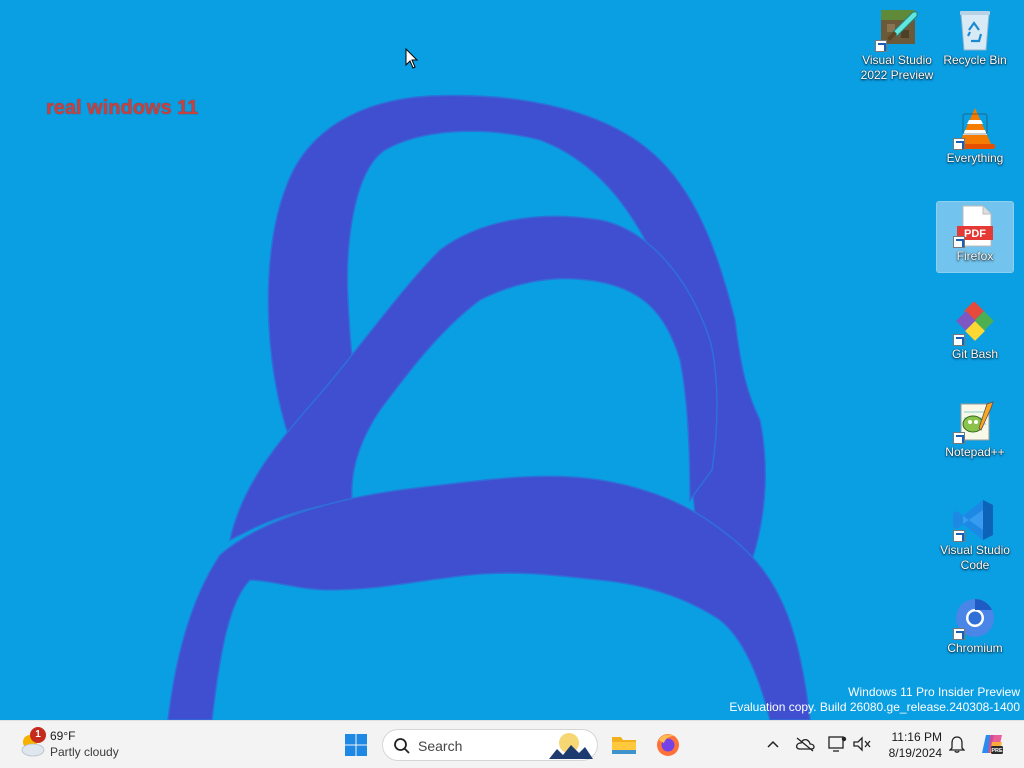  I want to click on firefox-icon, so click(668, 745).